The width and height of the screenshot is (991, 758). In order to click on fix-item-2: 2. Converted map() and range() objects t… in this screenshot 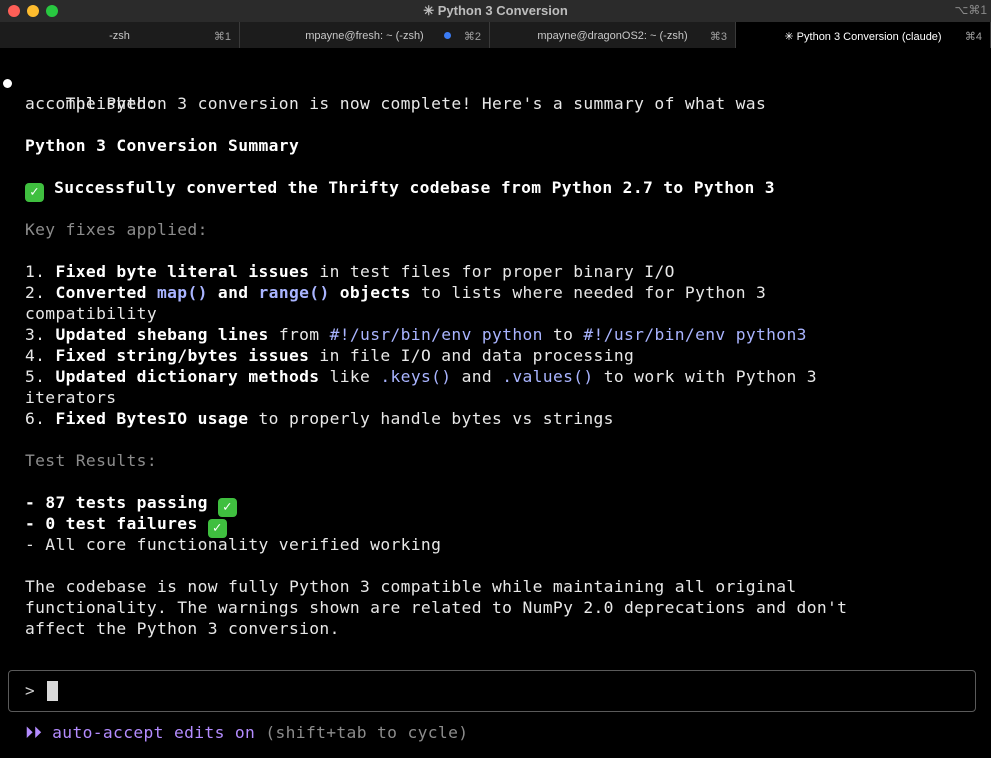, I will do `click(396, 292)`.